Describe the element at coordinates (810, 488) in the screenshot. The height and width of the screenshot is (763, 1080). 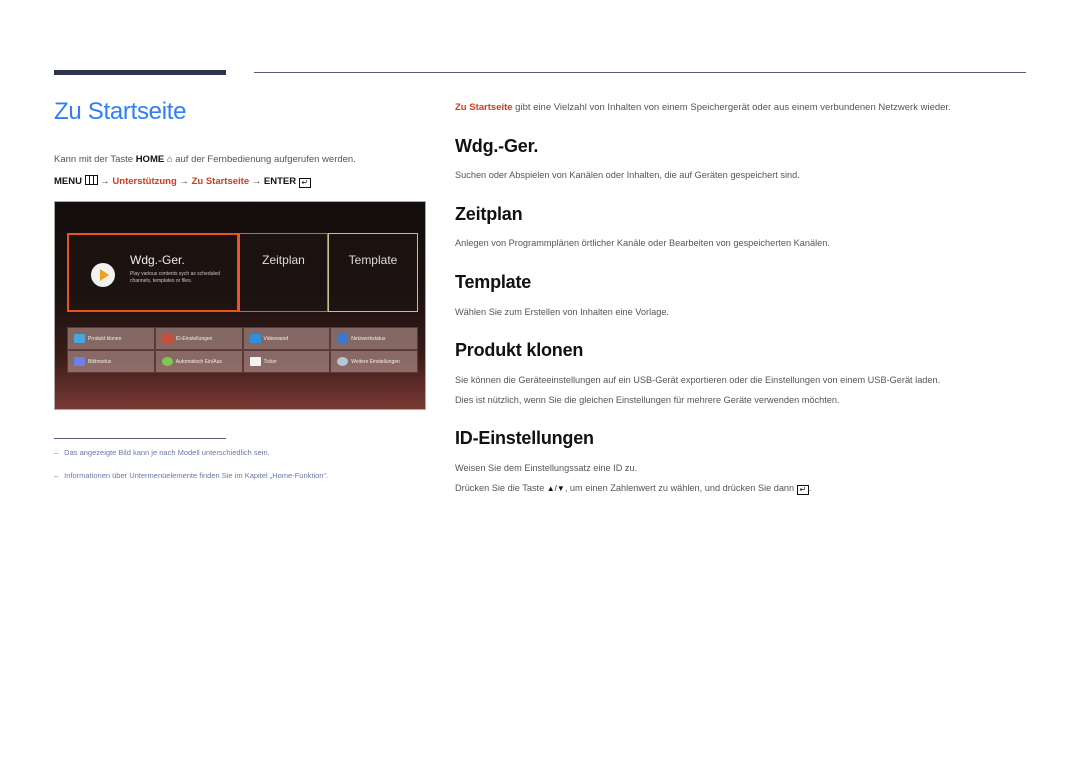
I see `press-end: .` at that location.